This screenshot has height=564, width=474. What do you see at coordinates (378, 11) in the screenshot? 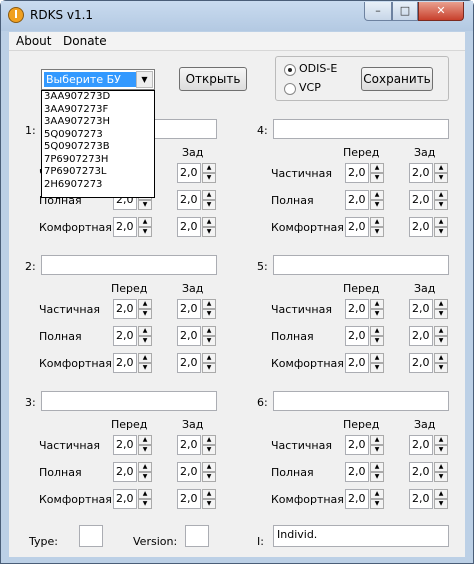
I see `minimize-button: –` at bounding box center [378, 11].